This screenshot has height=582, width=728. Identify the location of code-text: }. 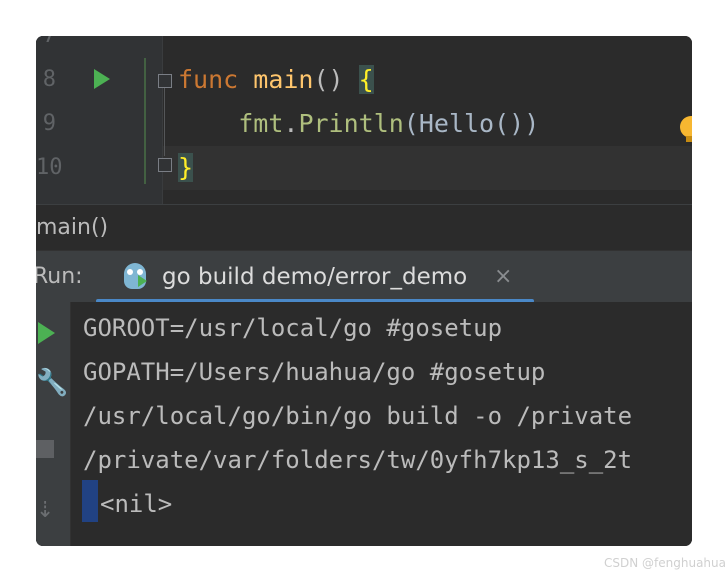
(186, 168).